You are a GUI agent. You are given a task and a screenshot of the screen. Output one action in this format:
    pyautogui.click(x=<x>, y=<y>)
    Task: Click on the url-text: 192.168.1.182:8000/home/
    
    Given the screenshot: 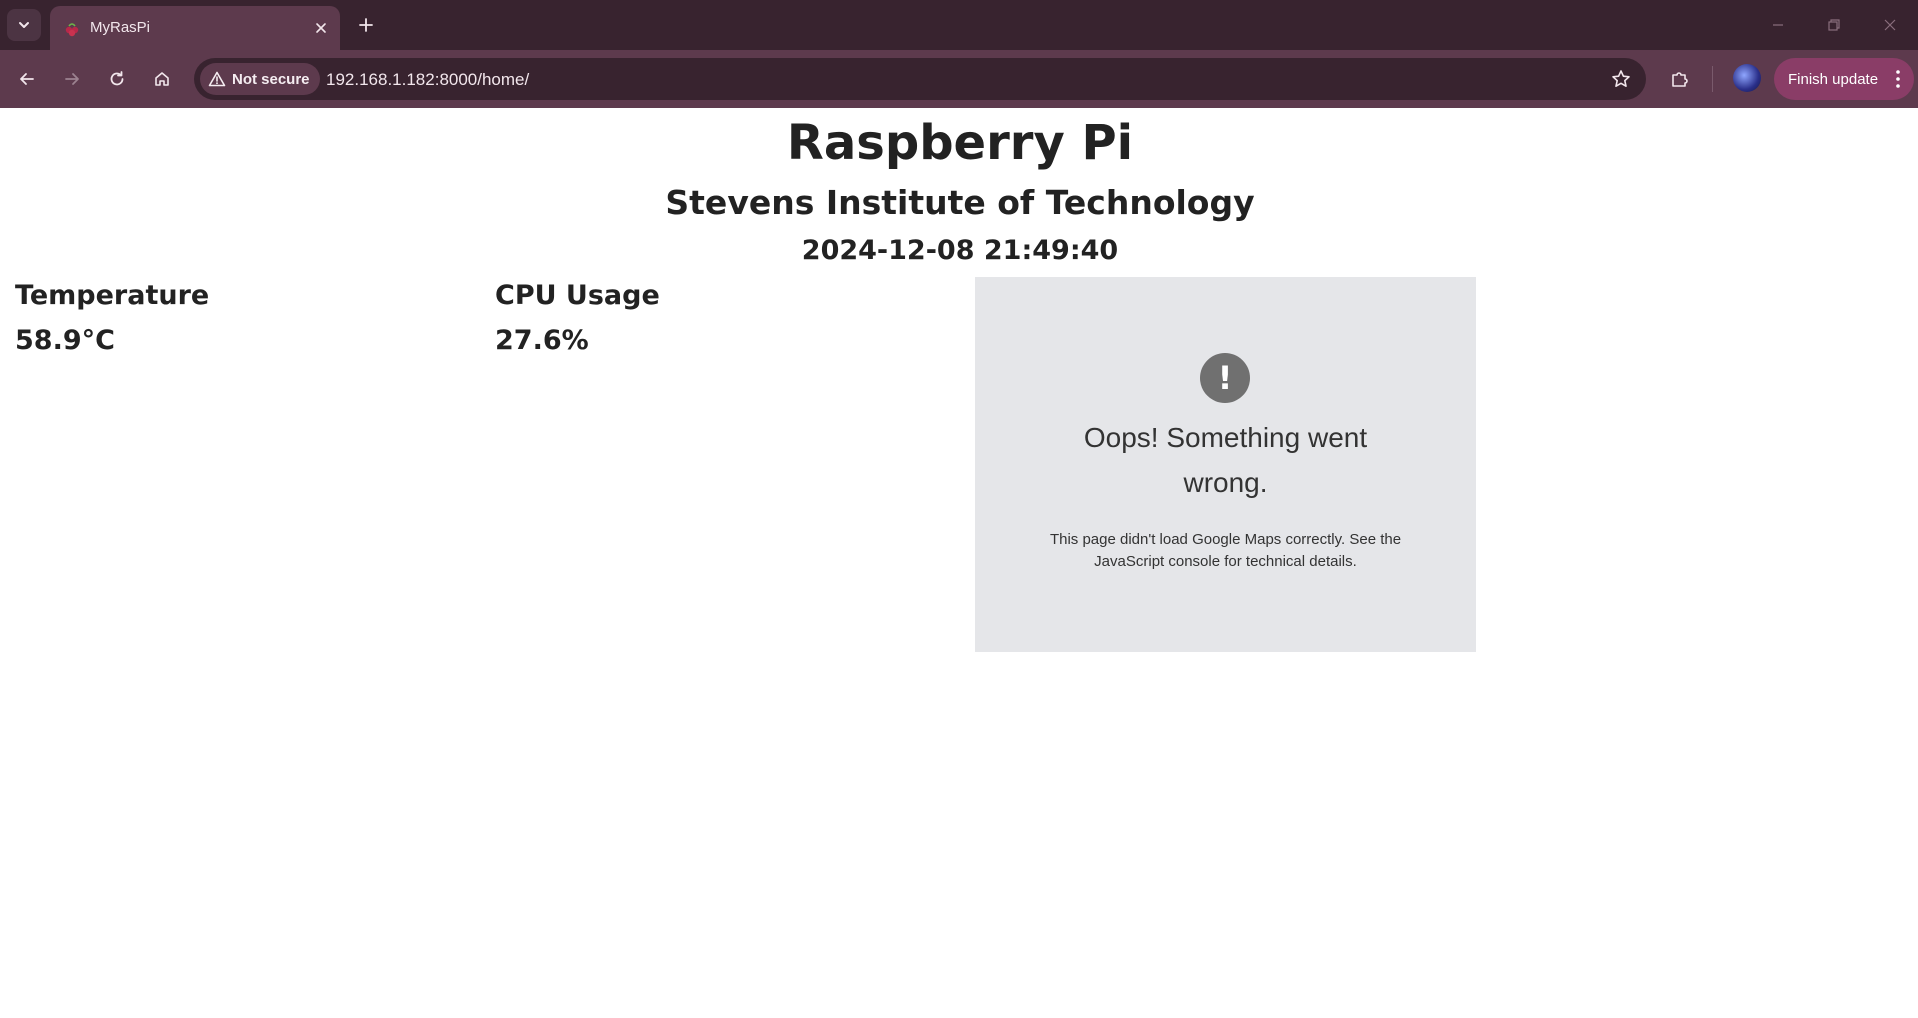 What is the action you would take?
    pyautogui.click(x=427, y=80)
    